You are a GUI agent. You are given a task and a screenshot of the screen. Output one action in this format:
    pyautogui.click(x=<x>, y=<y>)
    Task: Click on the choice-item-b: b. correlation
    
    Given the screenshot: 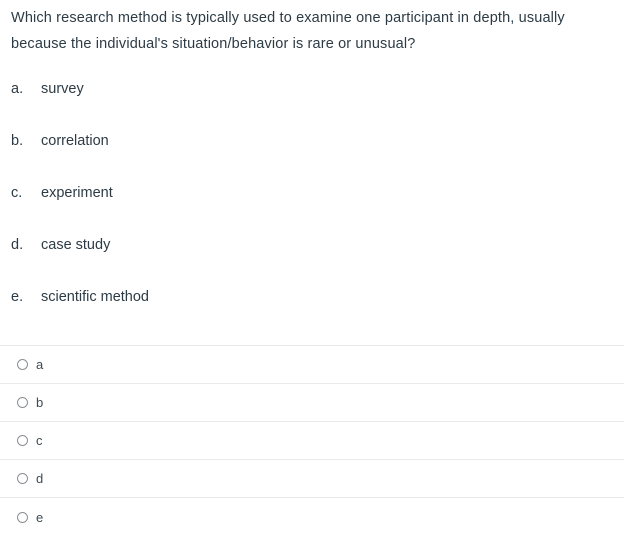 What is the action you would take?
    pyautogui.click(x=311, y=157)
    